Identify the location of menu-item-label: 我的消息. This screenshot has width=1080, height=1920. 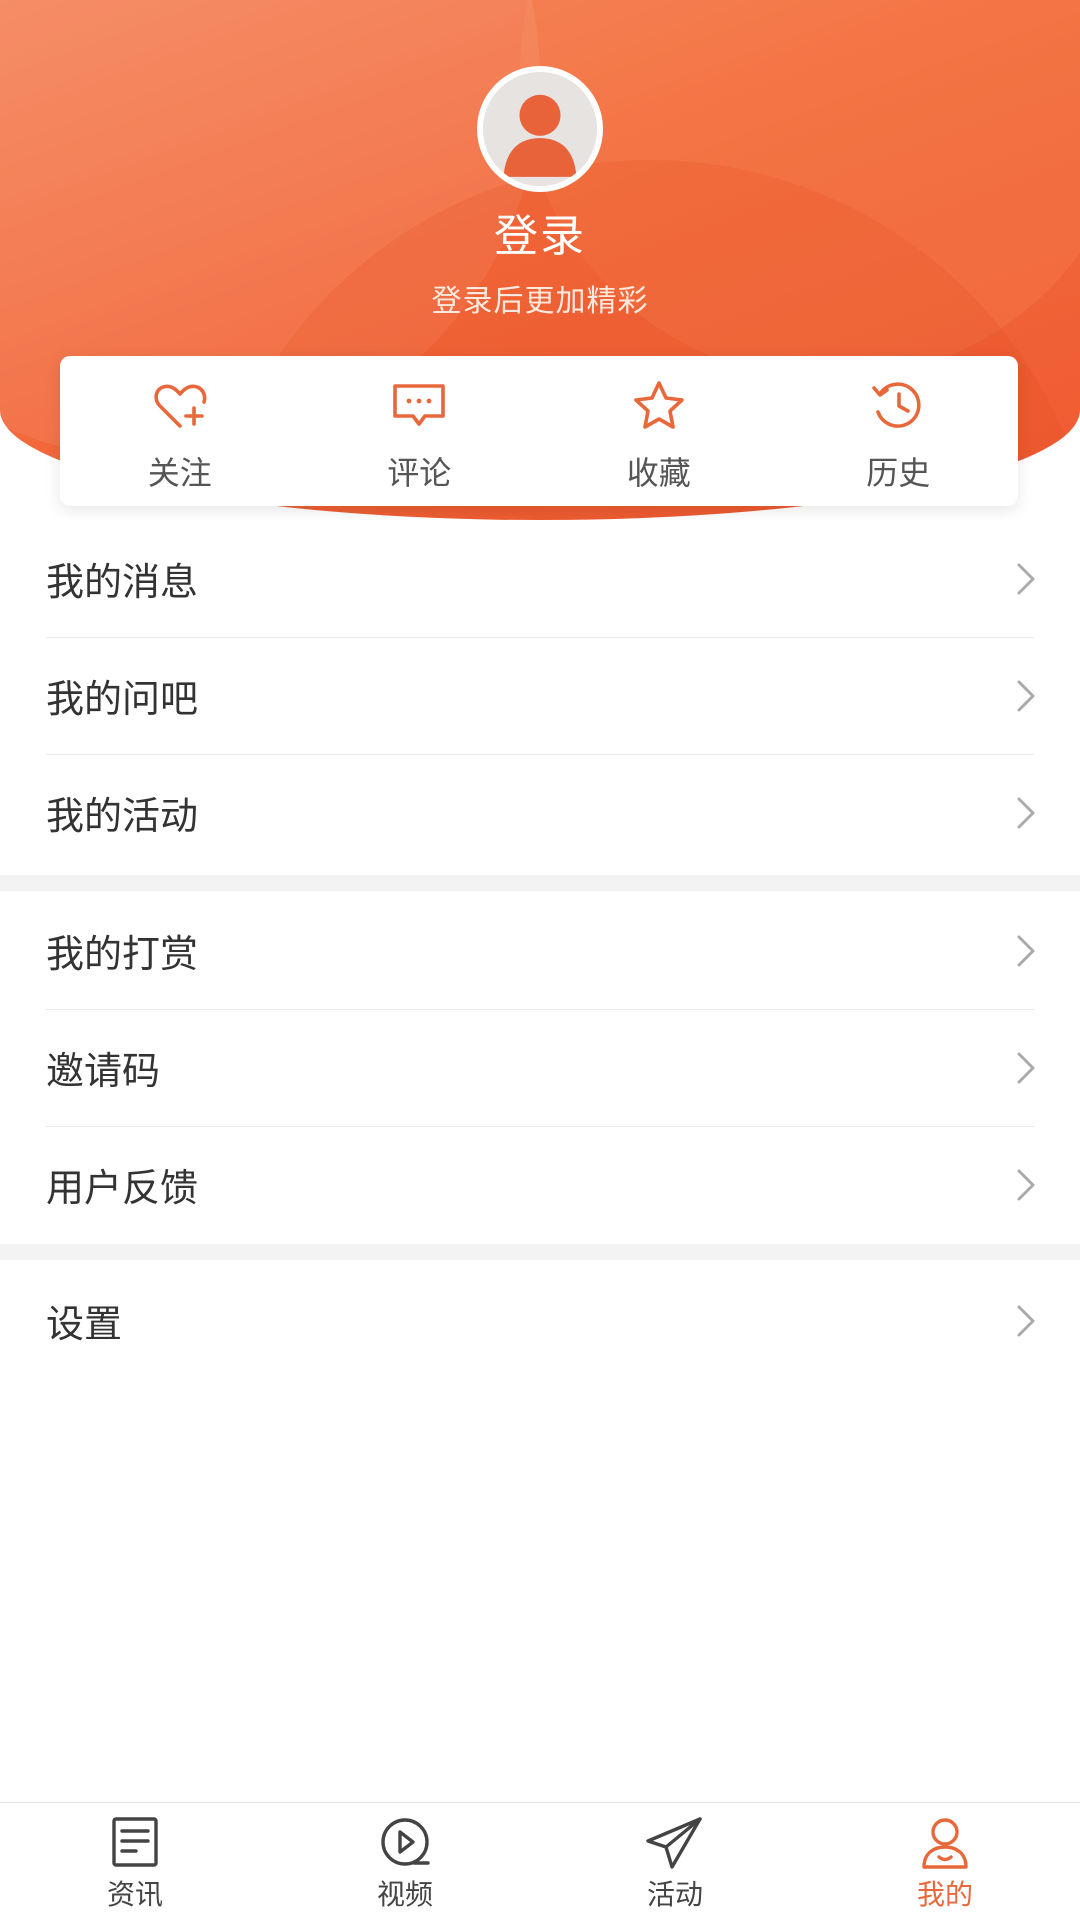
(122, 582).